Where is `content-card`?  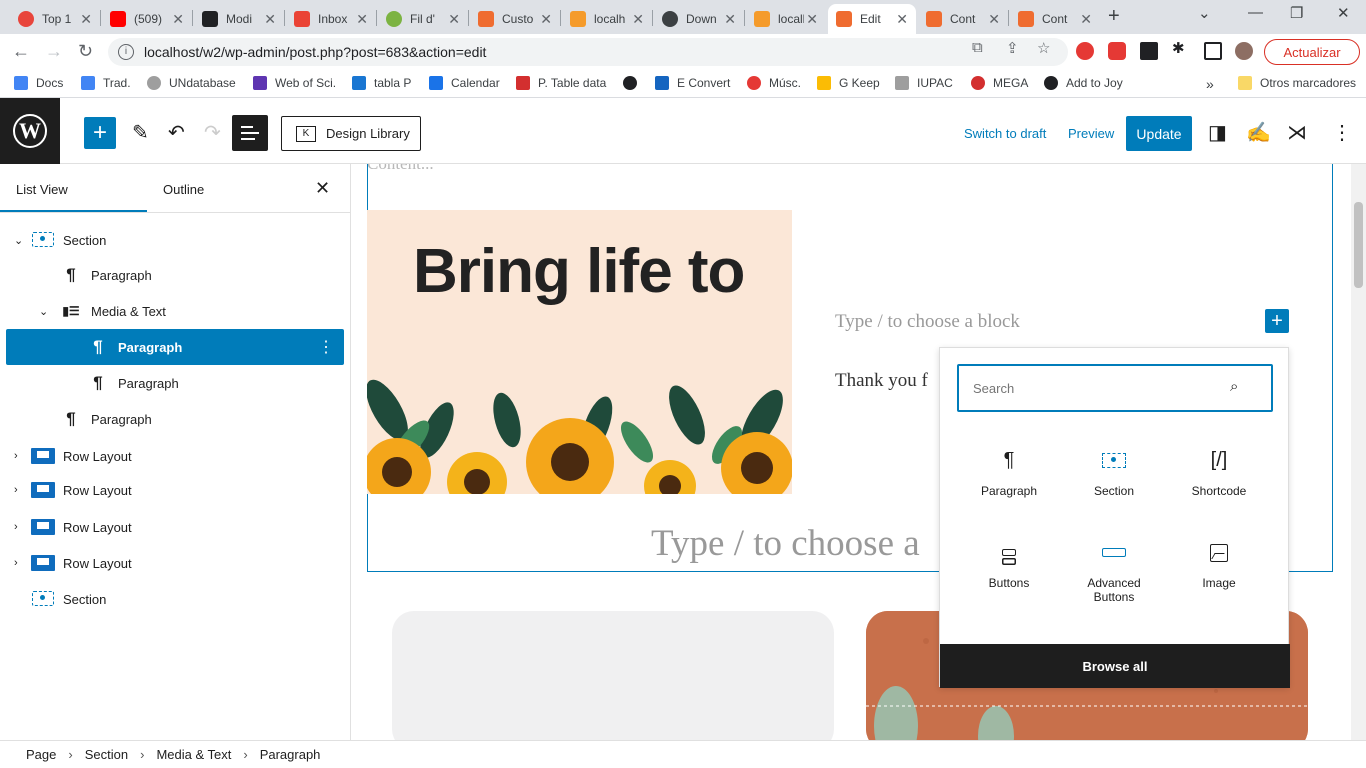 content-card is located at coordinates (613, 675).